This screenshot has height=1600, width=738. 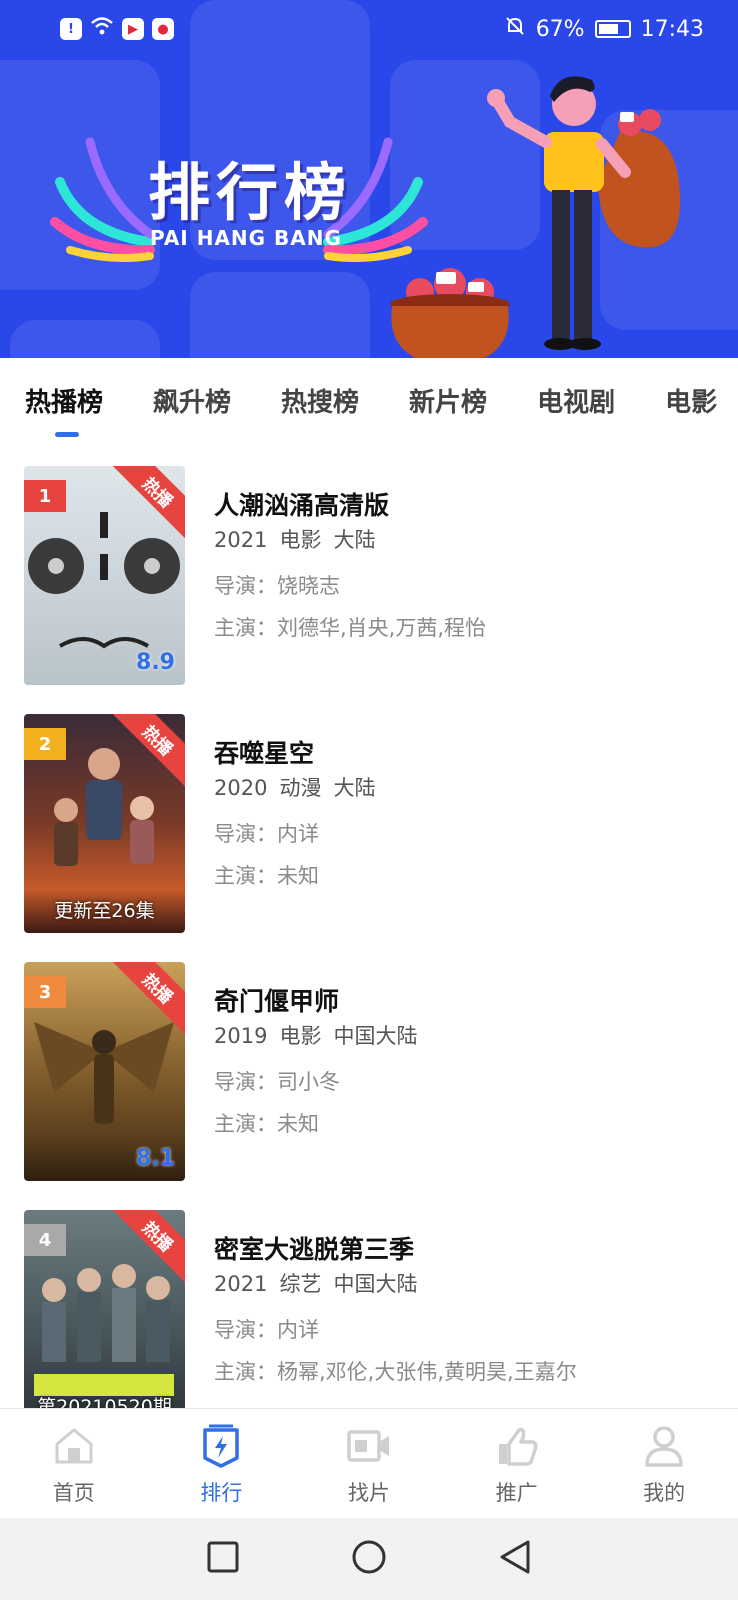 What do you see at coordinates (471, 505) in the screenshot?
I see `item-title: 人潮汹涌高清版` at bounding box center [471, 505].